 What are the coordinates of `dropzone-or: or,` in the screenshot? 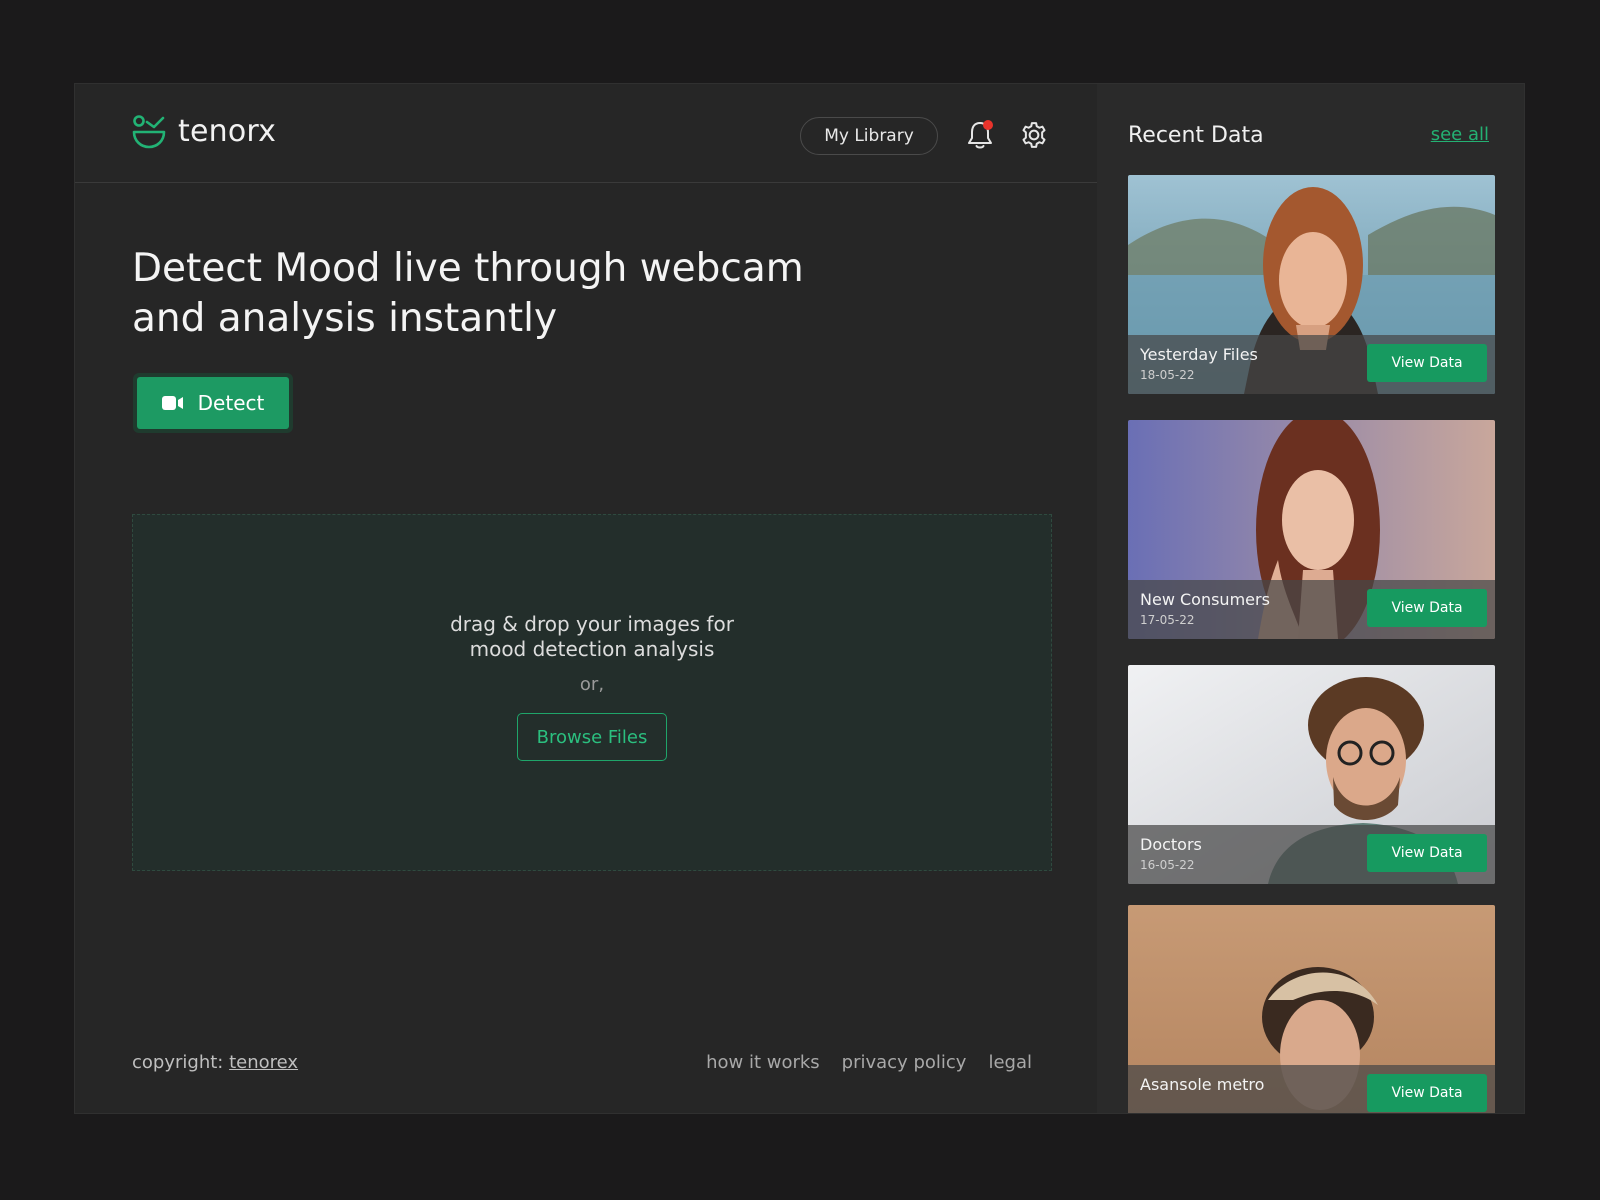 It's located at (592, 684).